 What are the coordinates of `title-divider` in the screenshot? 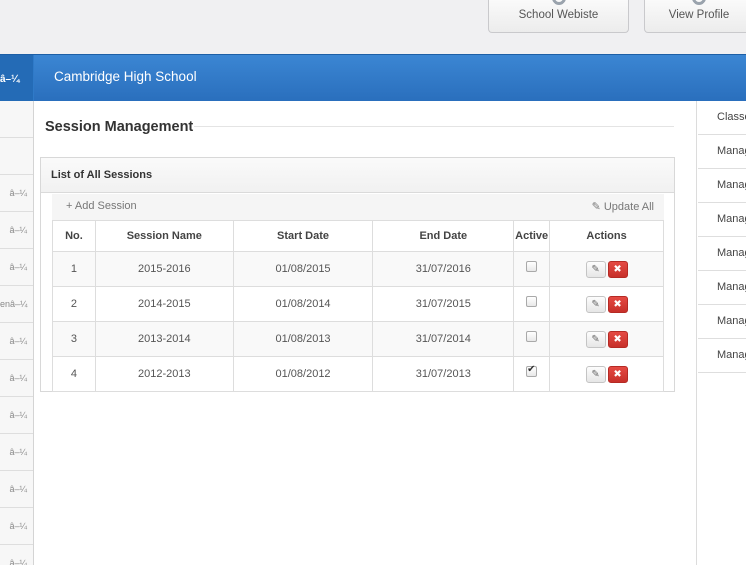 It's located at (434, 126).